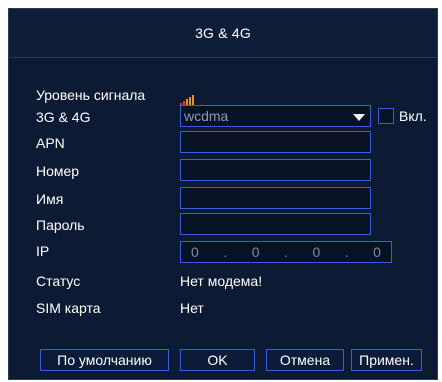 The height and width of the screenshot is (382, 442). What do you see at coordinates (50, 199) in the screenshot?
I see `name-label: Имя` at bounding box center [50, 199].